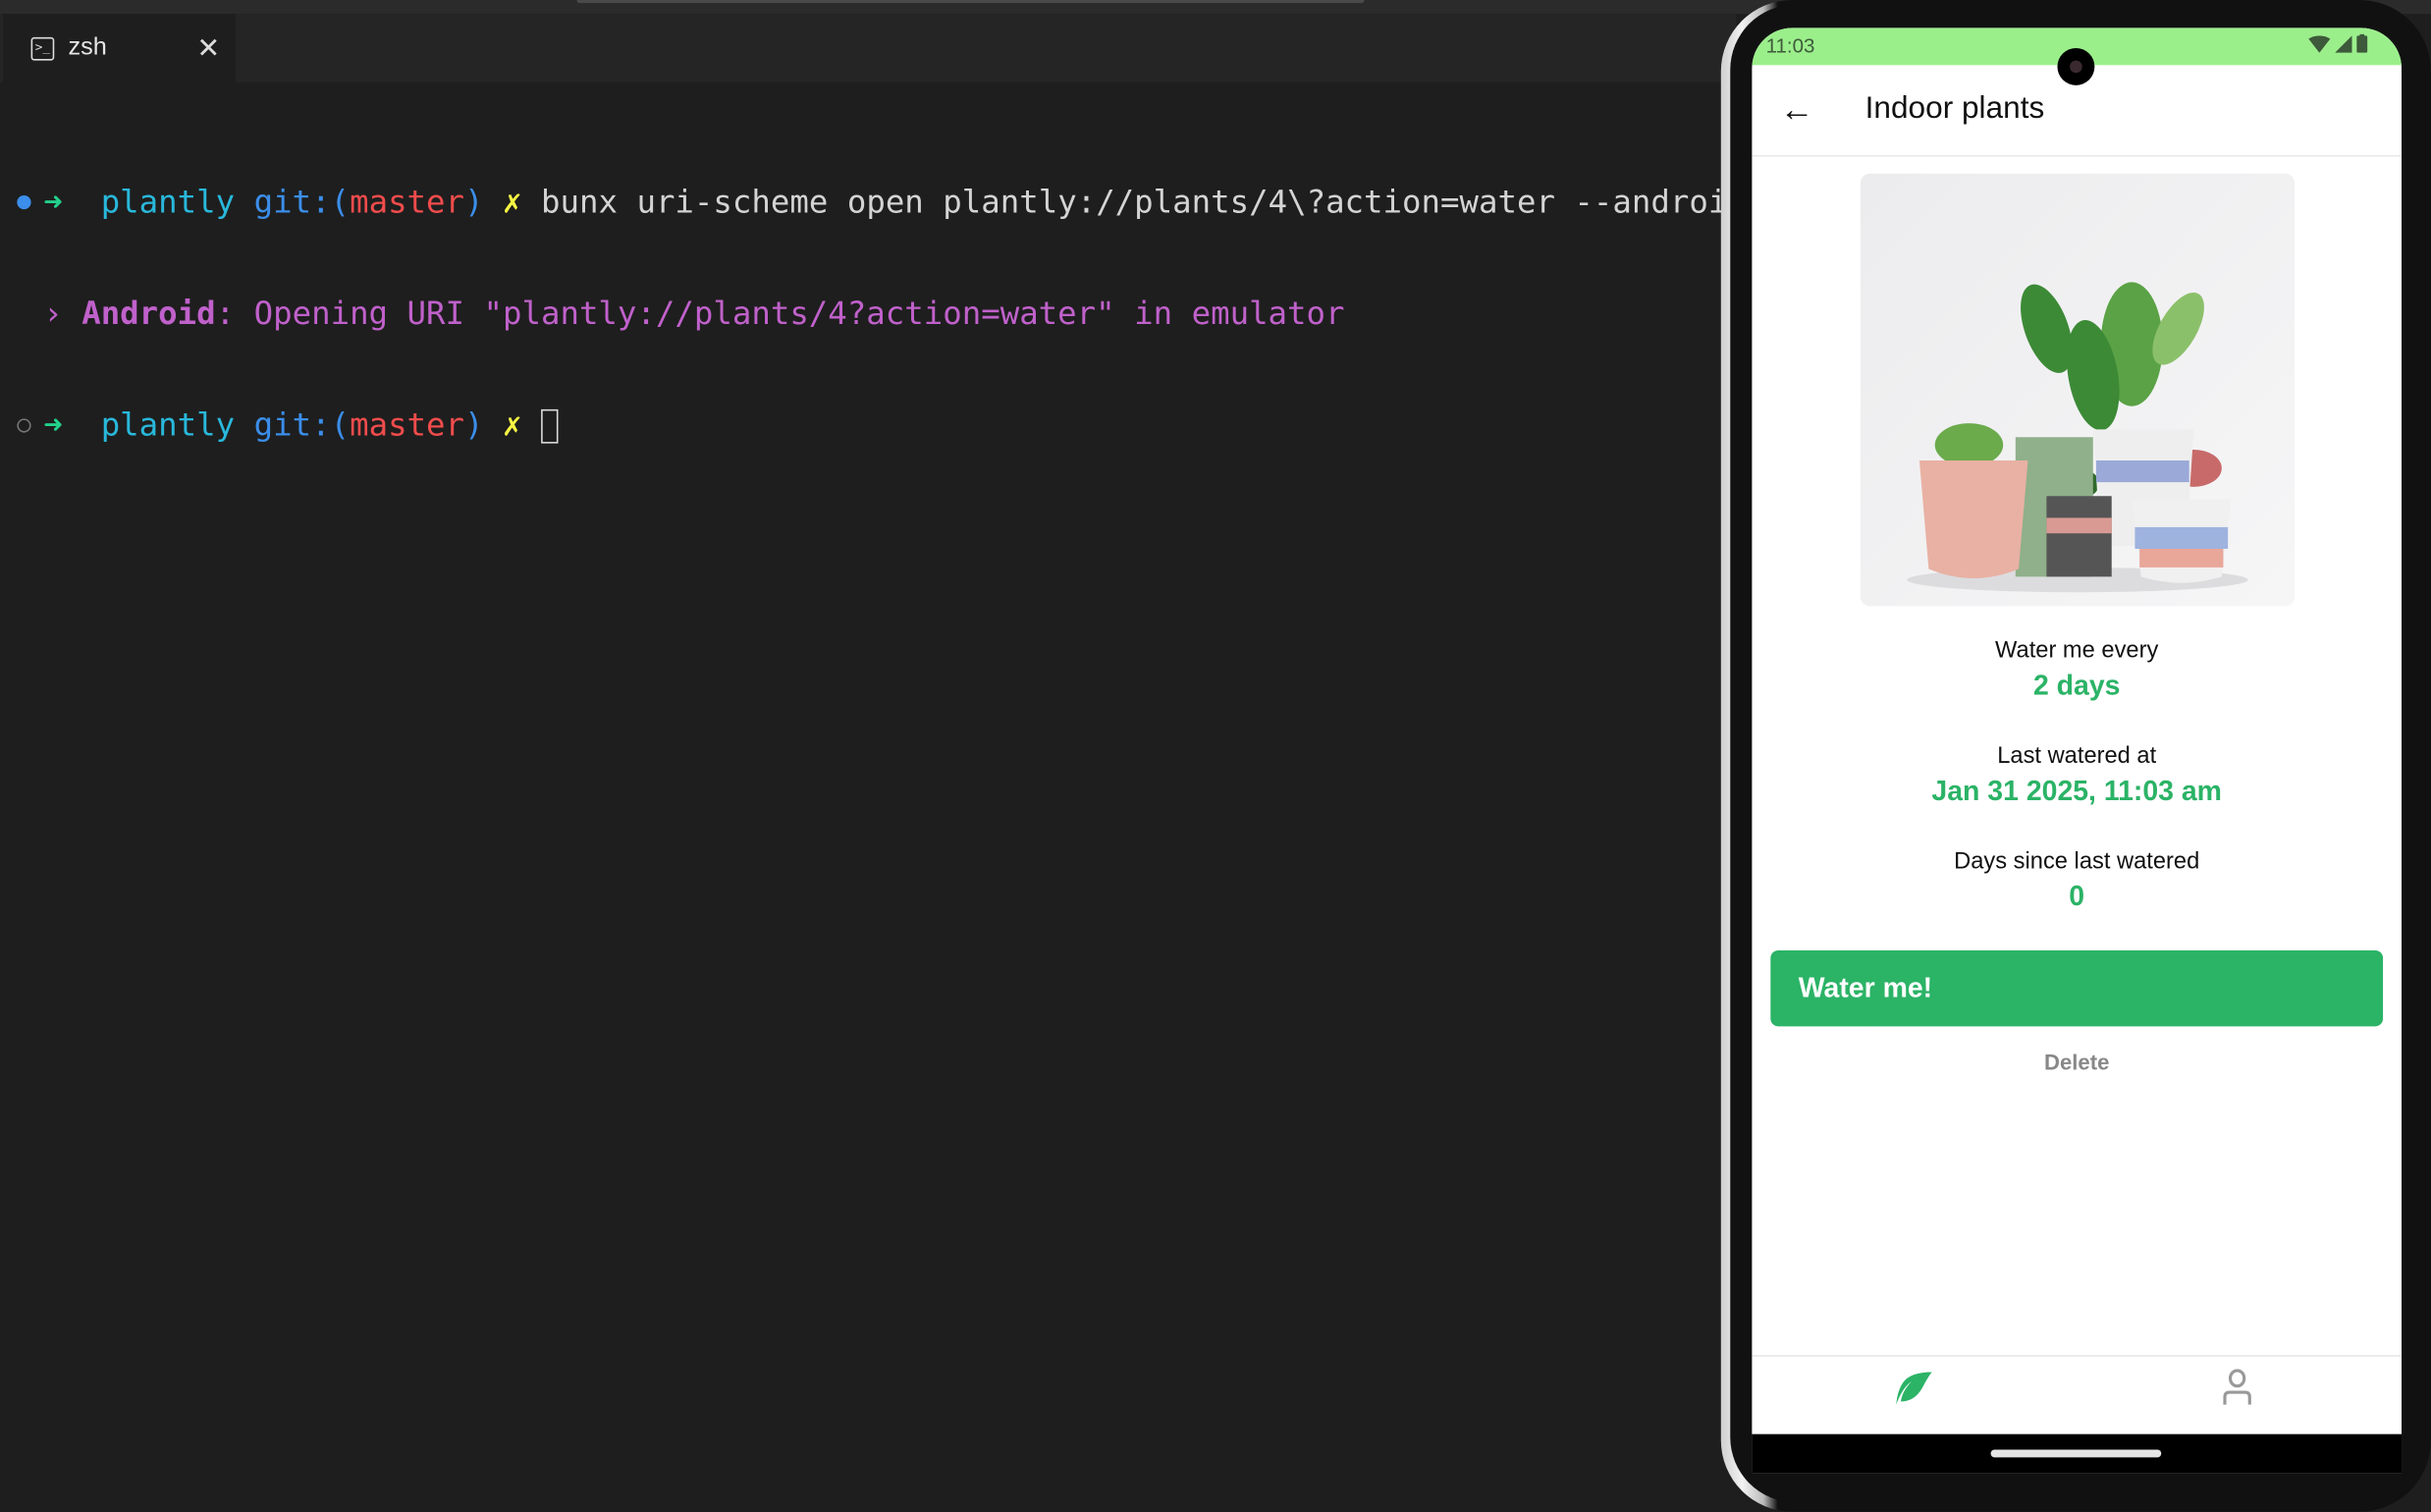 The width and height of the screenshot is (2431, 1512). I want to click on days-since-watered: Days since last watered 0, so click(2077, 881).